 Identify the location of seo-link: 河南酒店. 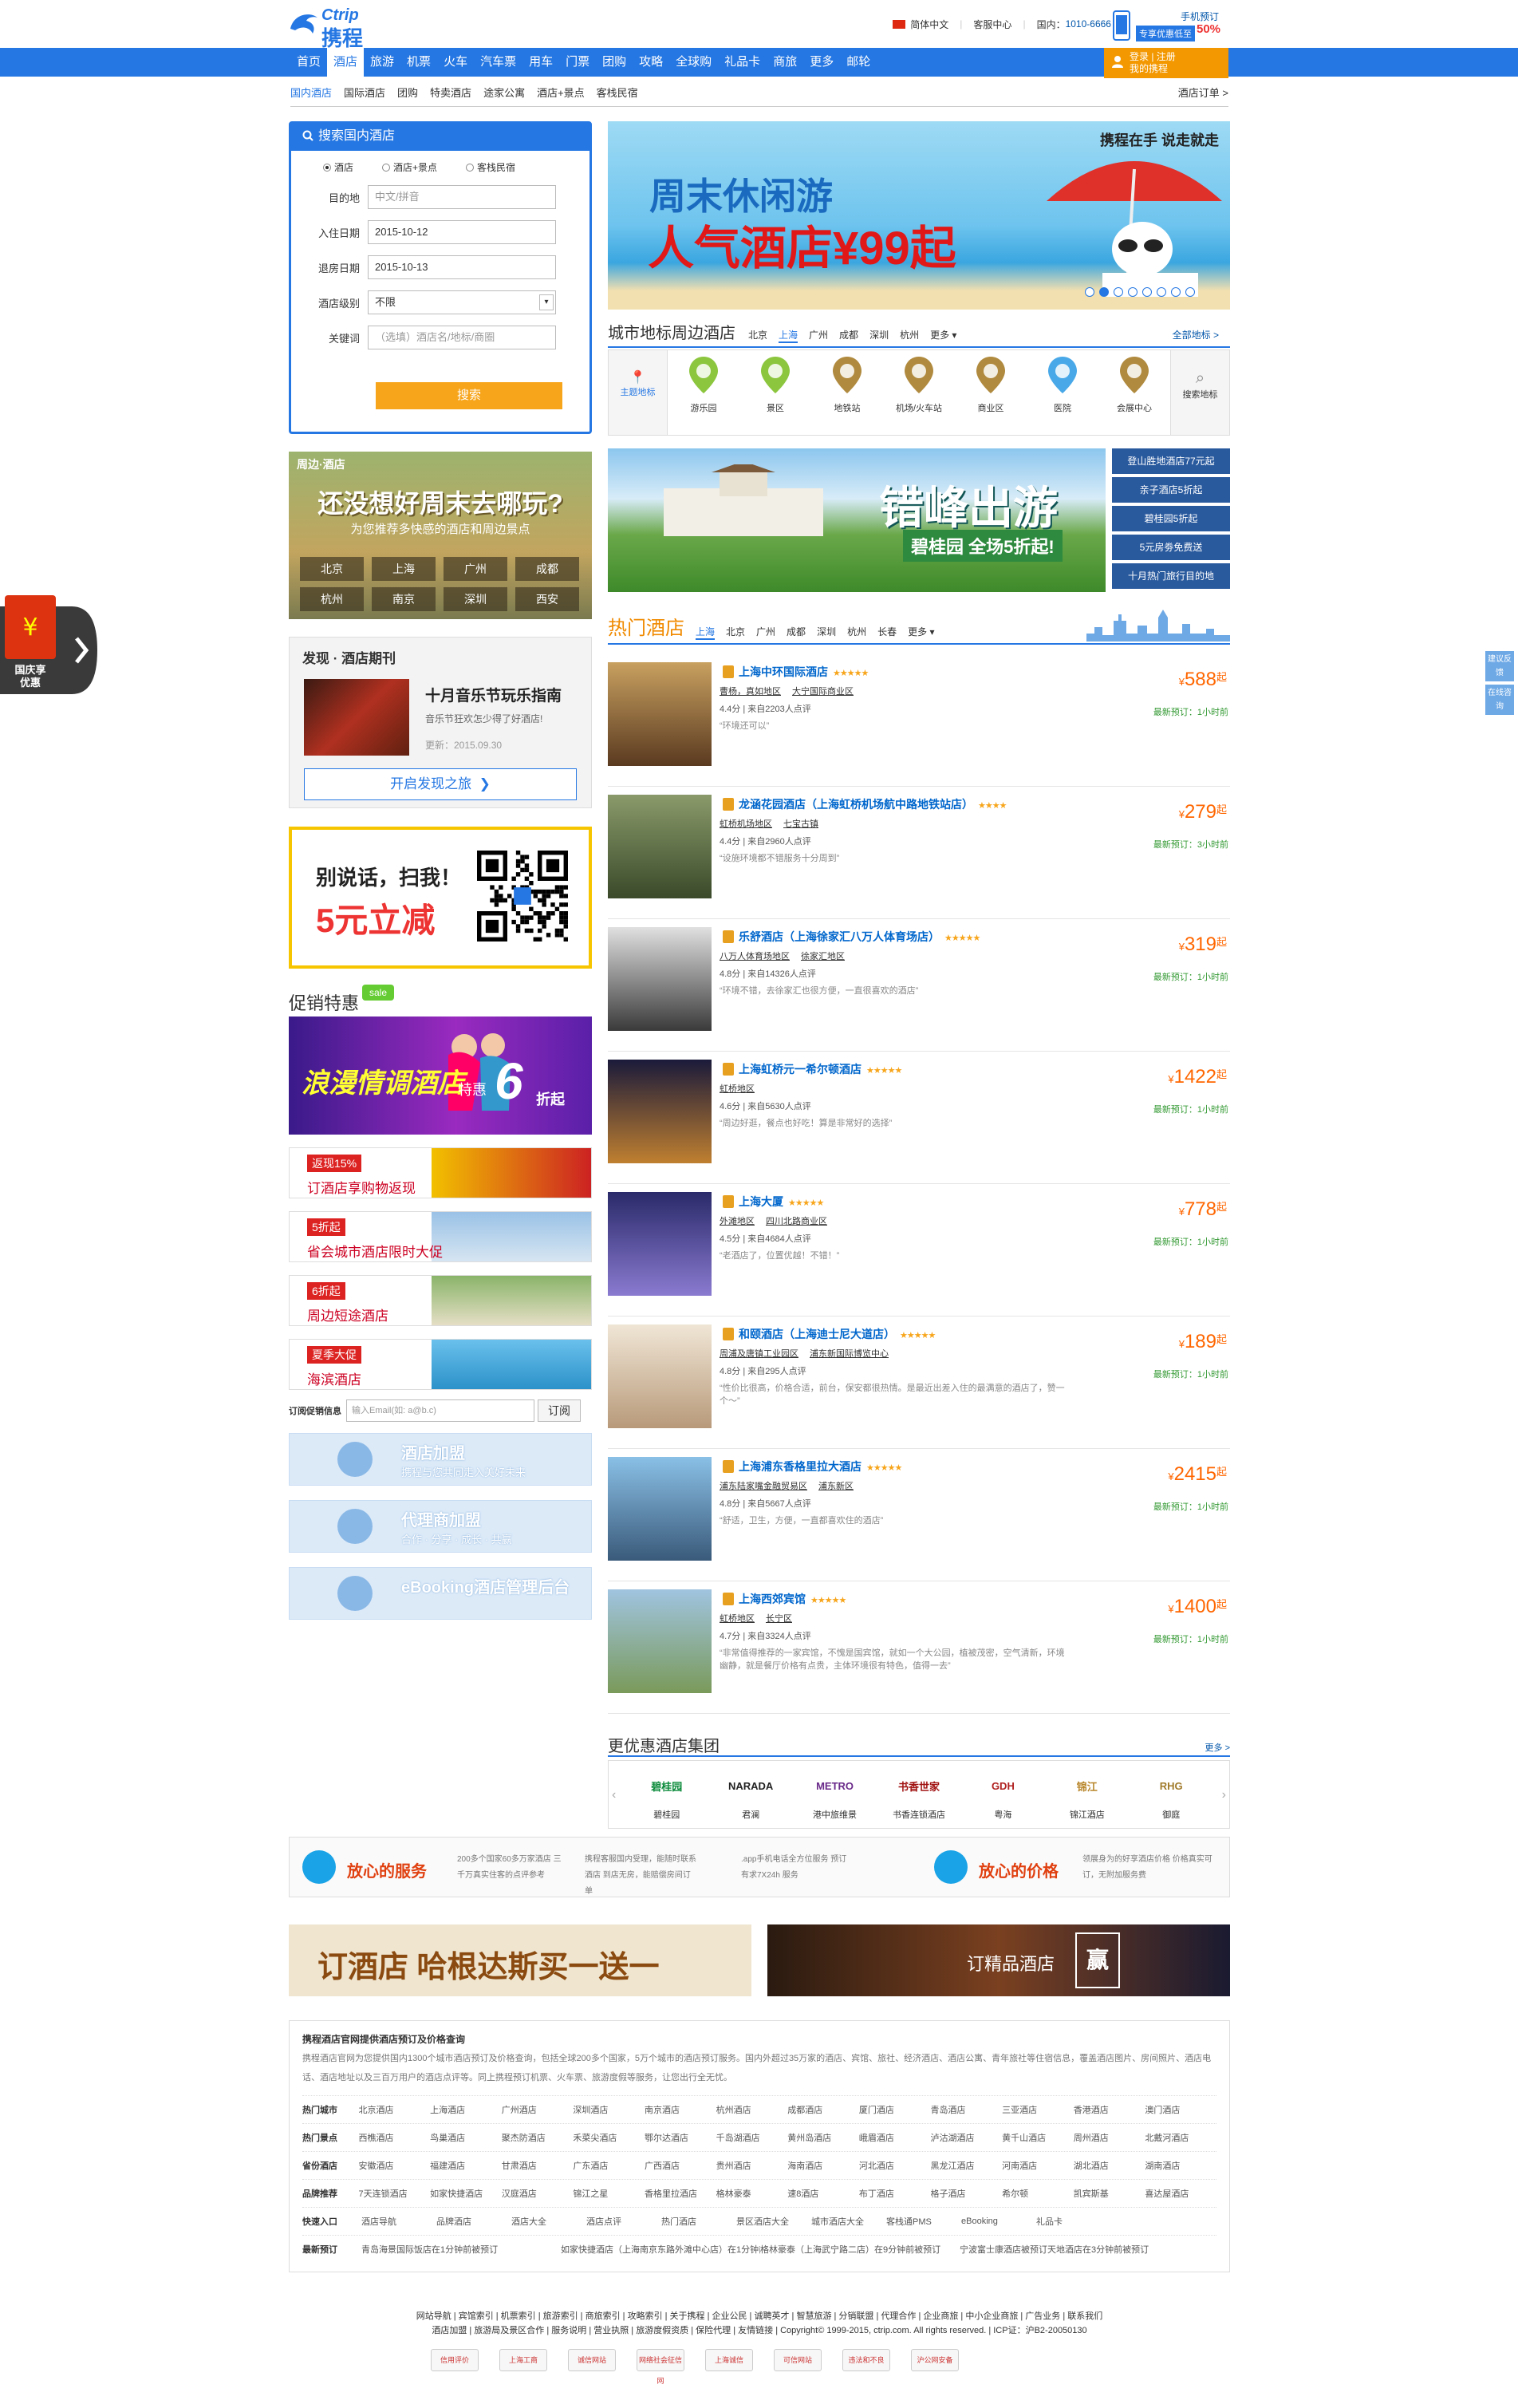
(1038, 2165).